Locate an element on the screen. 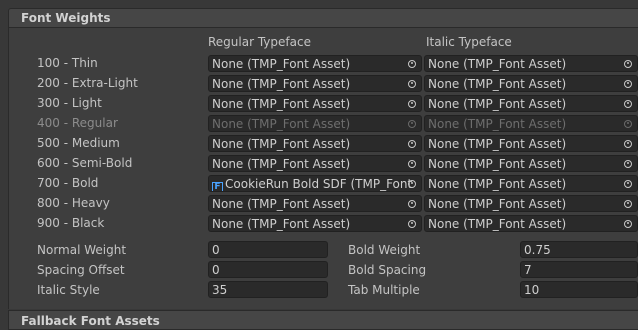 This screenshot has width=638, height=330. normal-weight-field: 0 is located at coordinates (268, 249).